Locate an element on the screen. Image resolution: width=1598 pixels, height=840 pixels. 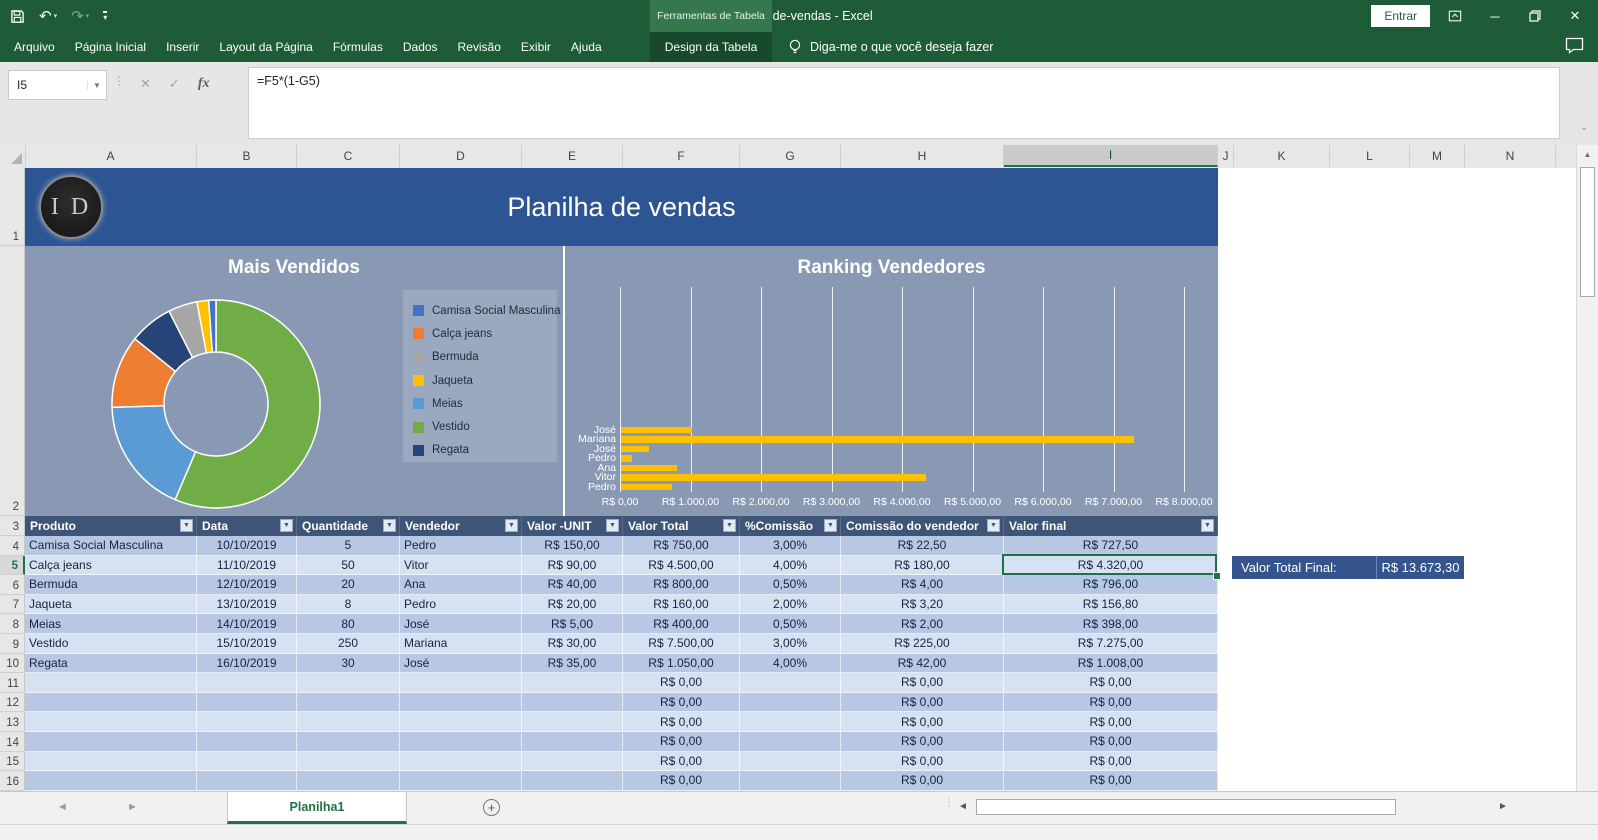
cell-B5: 11/10/2019 is located at coordinates (247, 565).